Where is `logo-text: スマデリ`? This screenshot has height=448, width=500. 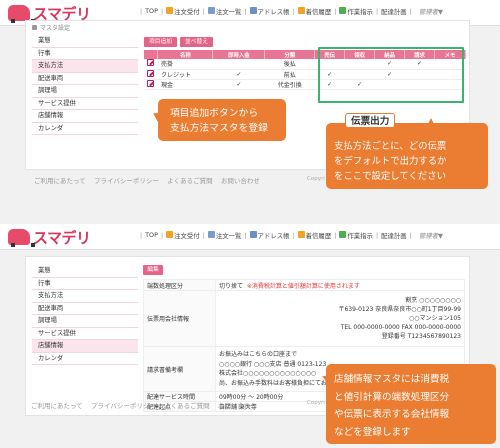 logo-text: スマデリ is located at coordinates (62, 237).